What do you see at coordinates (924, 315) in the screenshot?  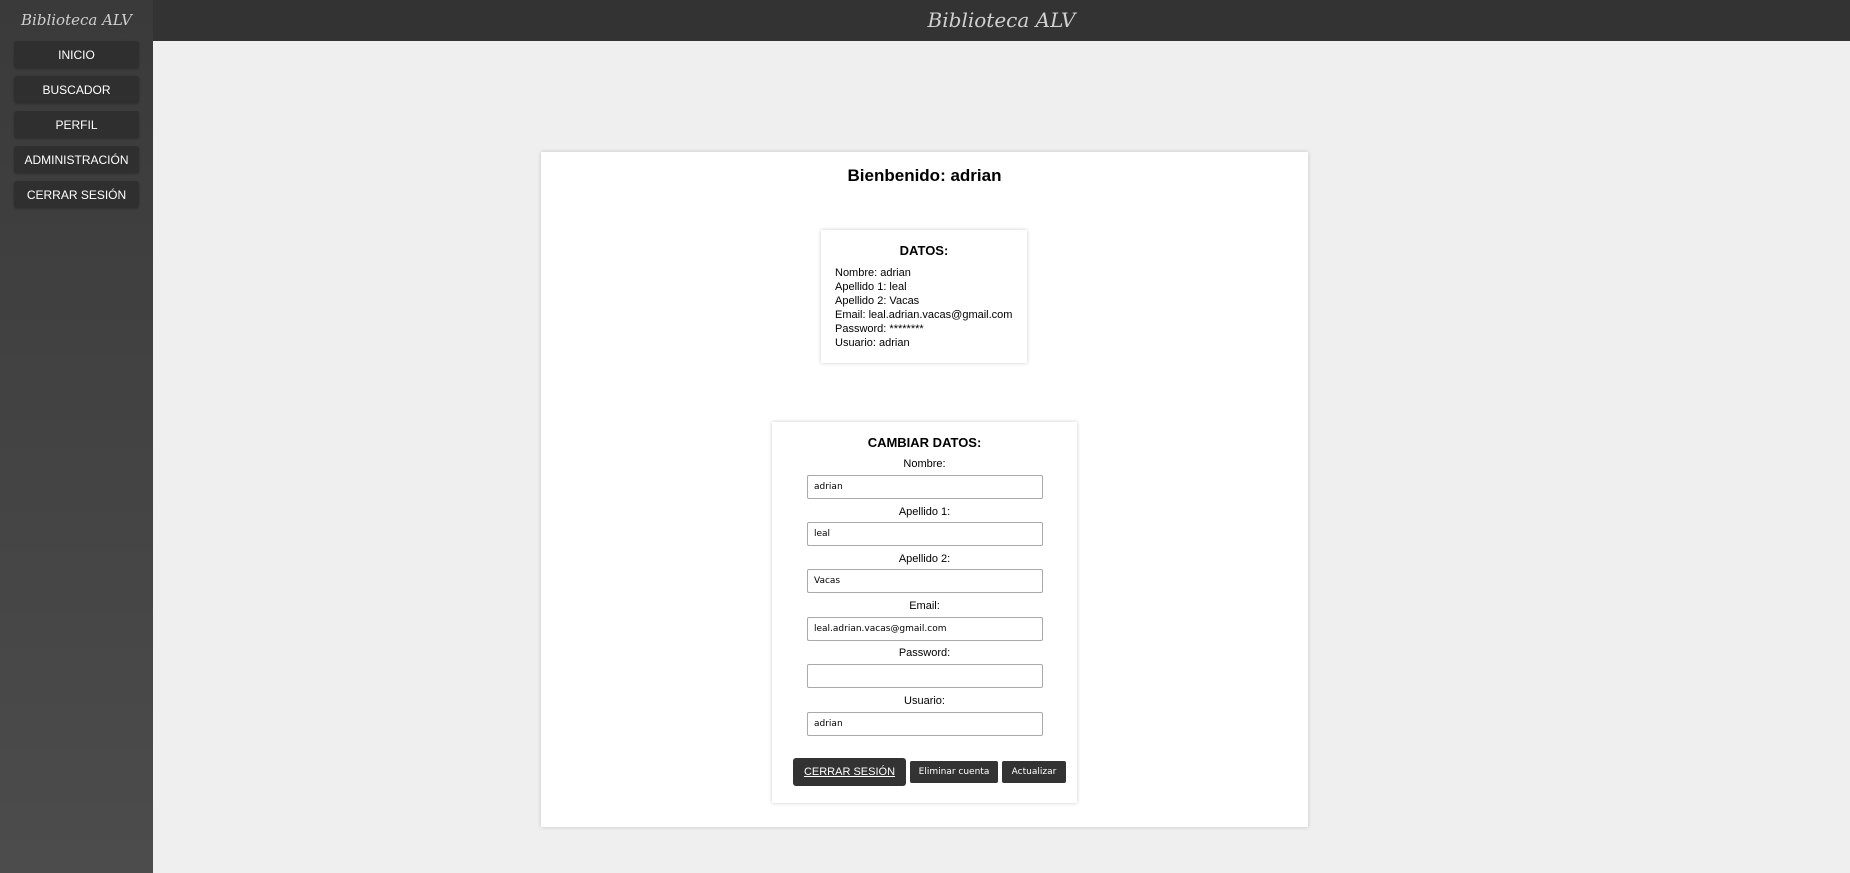 I see `user-data-email: Email: leal.adrian.vacas@gmail.com` at bounding box center [924, 315].